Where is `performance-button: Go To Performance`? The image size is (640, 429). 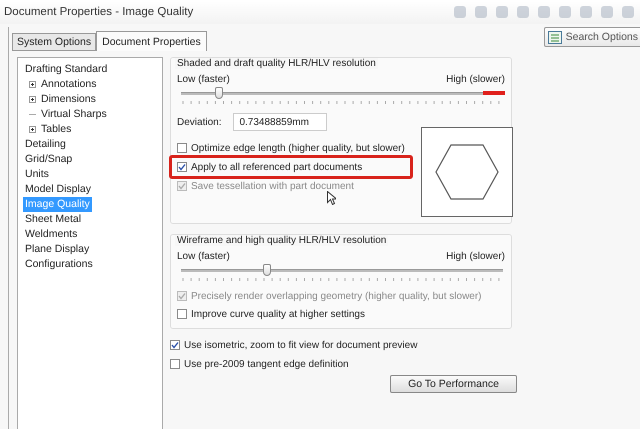 performance-button: Go To Performance is located at coordinates (453, 384).